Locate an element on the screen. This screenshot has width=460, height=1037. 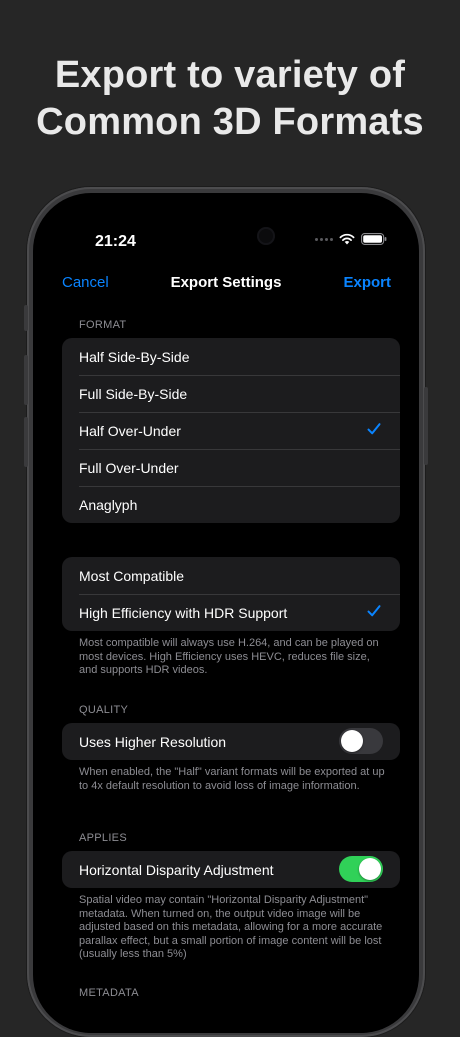
applies-group: Horizontal Disparity Adjustment is located at coordinates (231, 869).